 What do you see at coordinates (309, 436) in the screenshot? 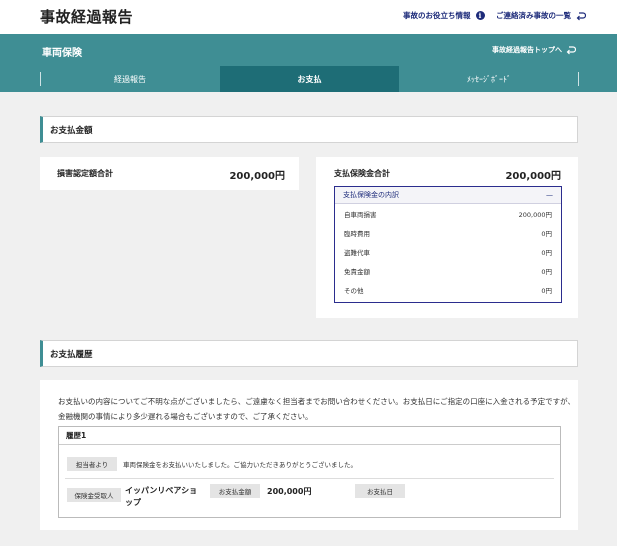
I see `history-entry-title: 履歴1` at bounding box center [309, 436].